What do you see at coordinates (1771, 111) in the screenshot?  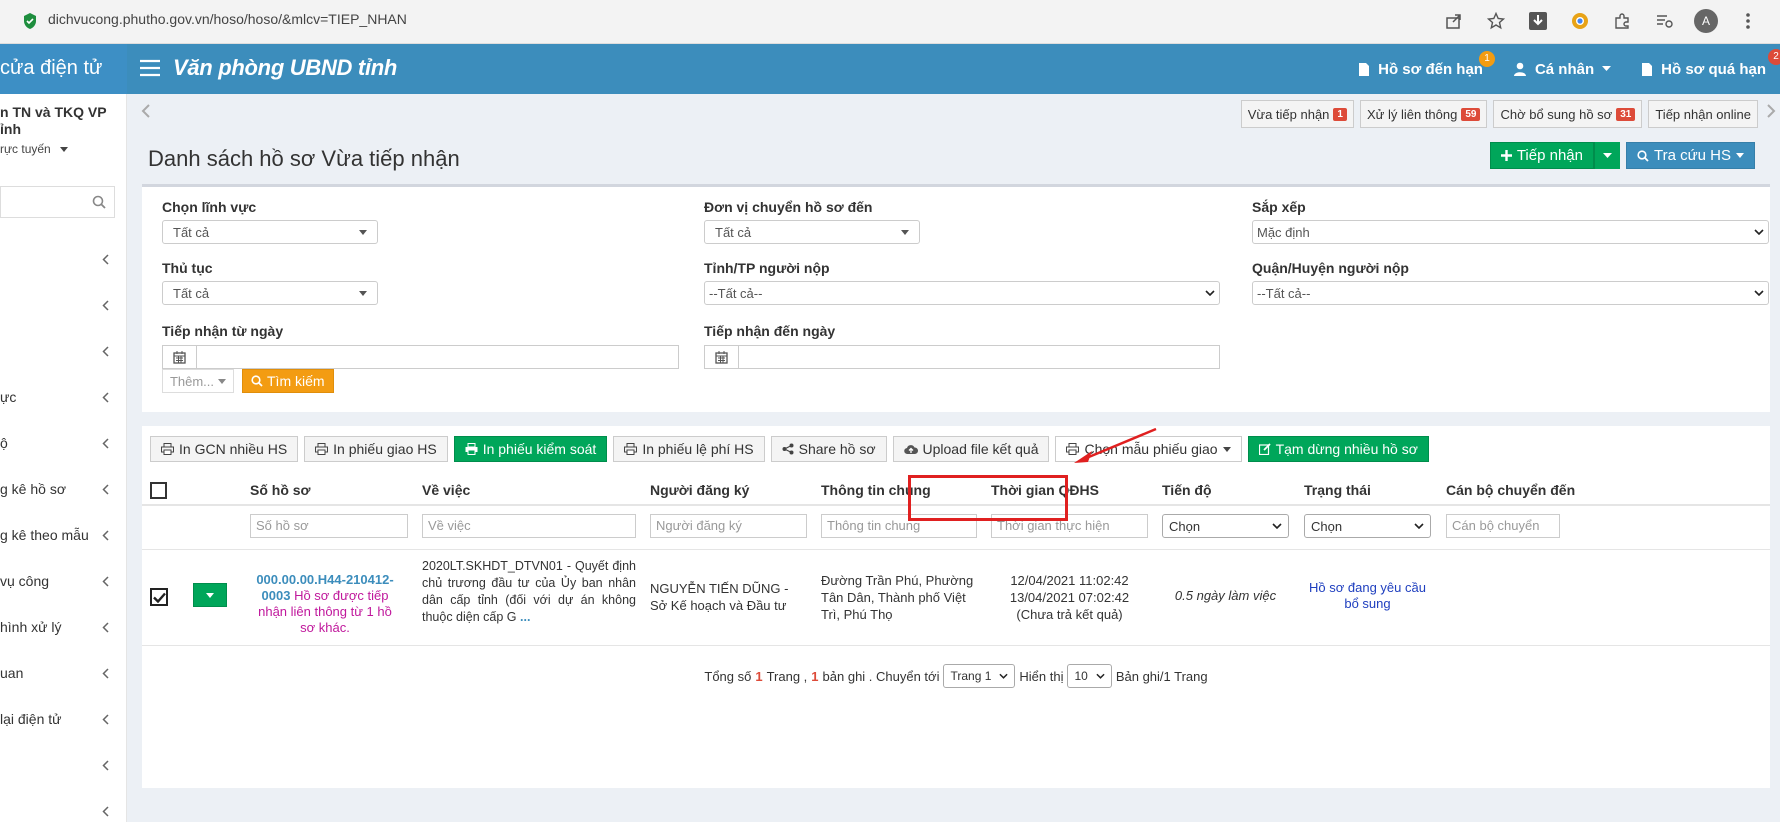 I see `chevron-right-icon` at bounding box center [1771, 111].